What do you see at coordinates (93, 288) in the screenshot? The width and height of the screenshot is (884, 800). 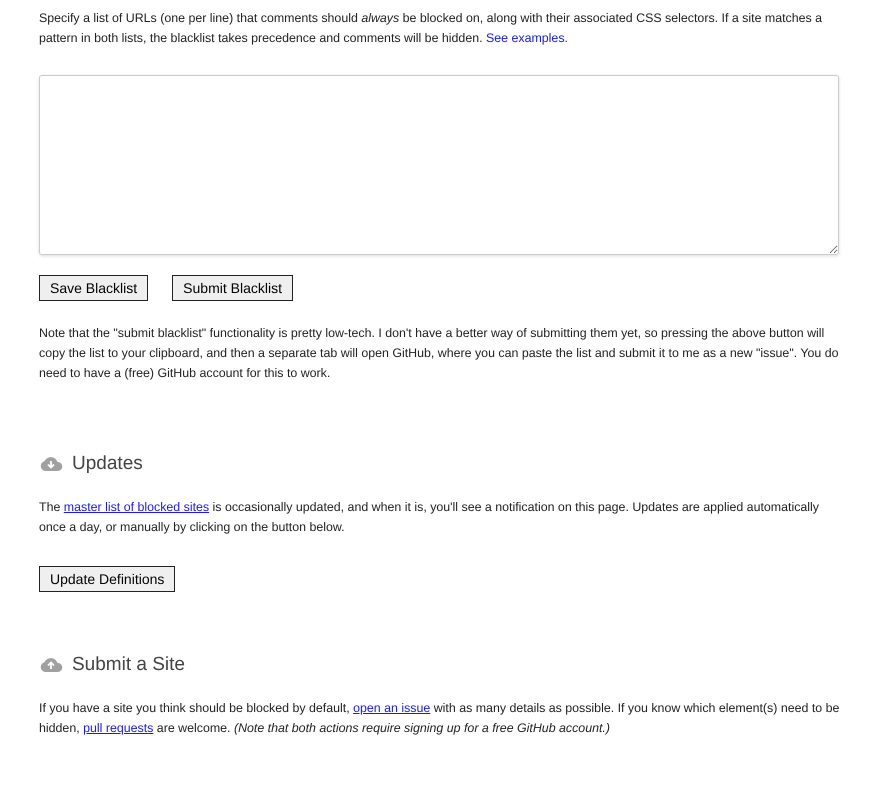 I see `blacklist-button: Save Blacklist` at bounding box center [93, 288].